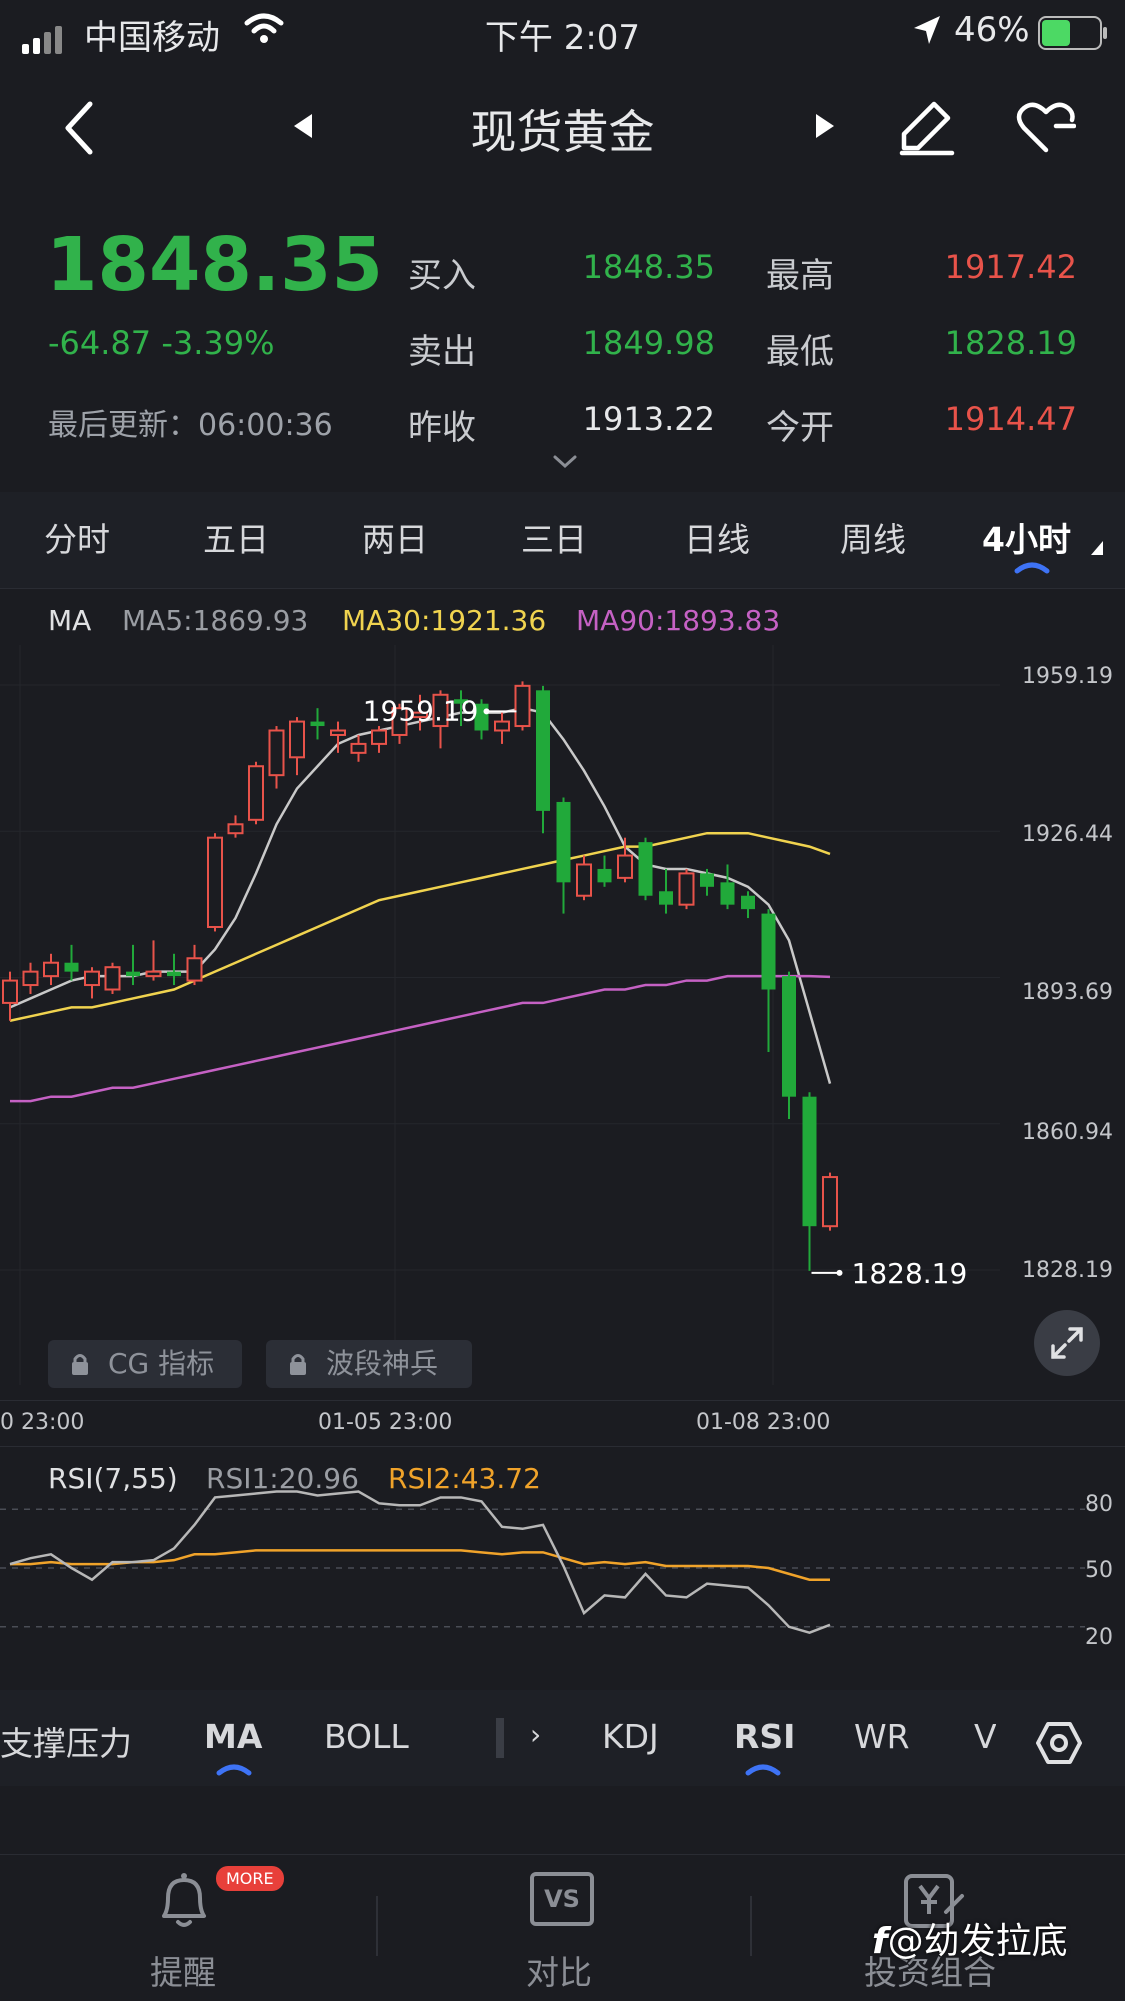 The width and height of the screenshot is (1125, 2001). I want to click on y-tick-label: 1860.94, so click(1067, 1132).